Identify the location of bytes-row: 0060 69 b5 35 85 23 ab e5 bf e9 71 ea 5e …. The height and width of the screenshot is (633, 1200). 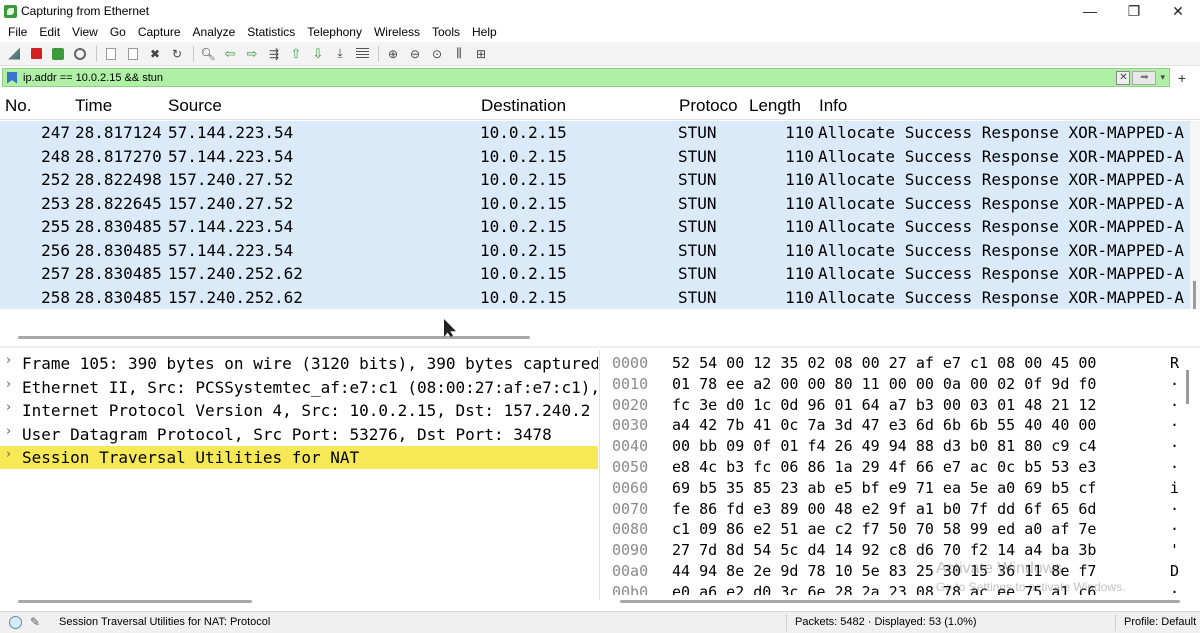
(902, 487).